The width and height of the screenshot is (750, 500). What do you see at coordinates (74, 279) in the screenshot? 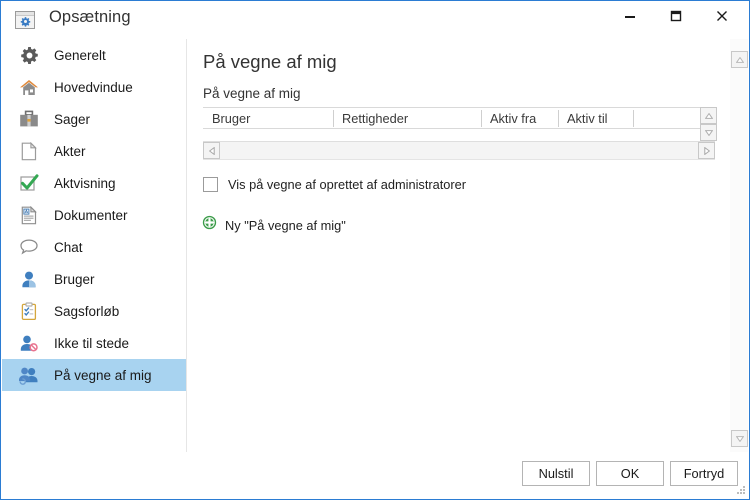
I see `sidebar-item-label: Bruger` at bounding box center [74, 279].